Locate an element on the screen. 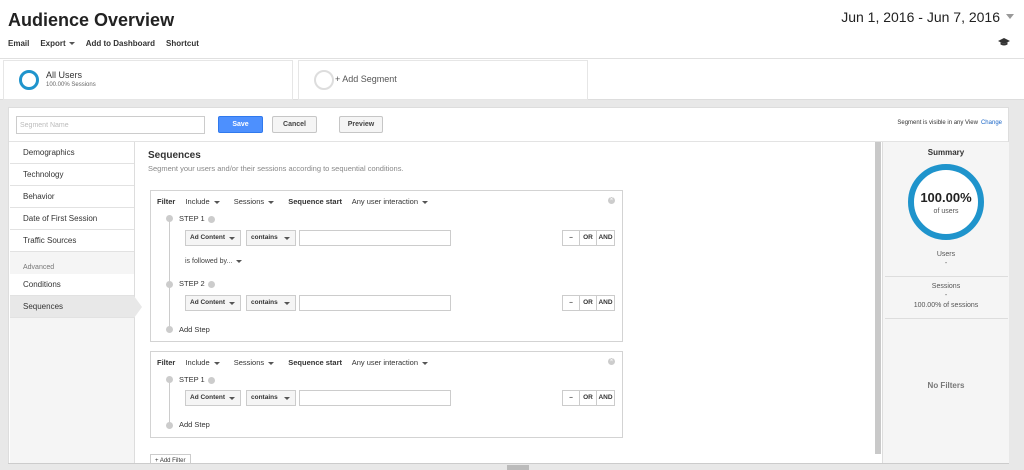  step-label: STEP 1 is located at coordinates (197, 379).